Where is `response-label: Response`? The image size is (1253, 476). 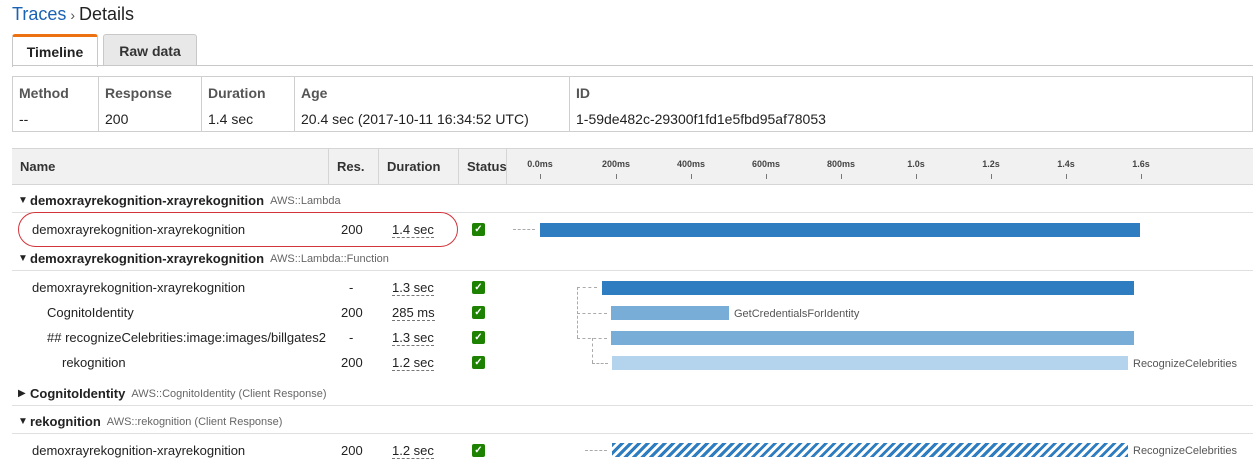
response-label: Response is located at coordinates (138, 93).